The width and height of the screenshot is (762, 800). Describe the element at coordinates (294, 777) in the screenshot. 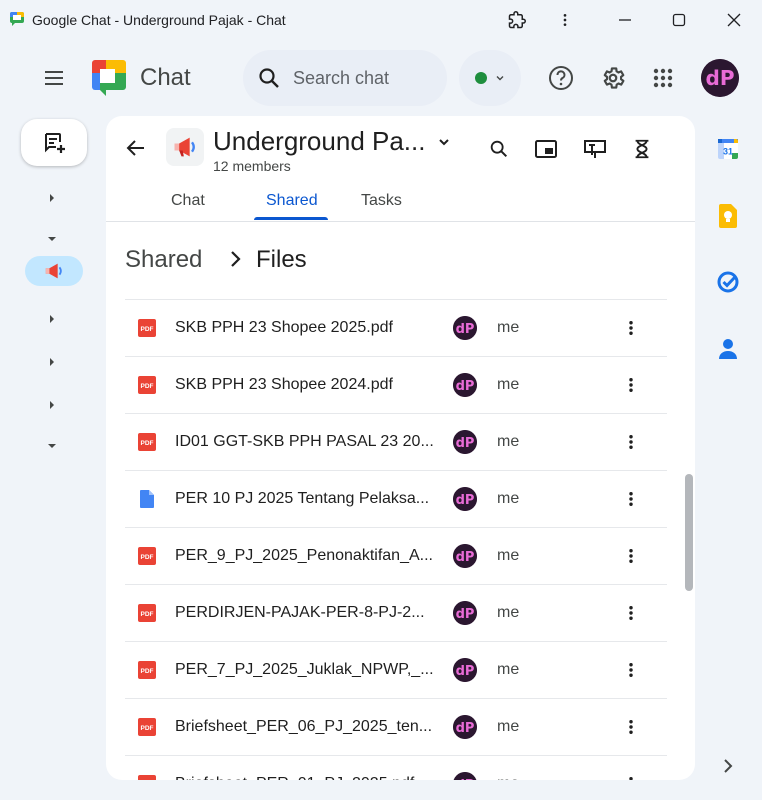

I see `file-name: Briefsheet_PER_01_PJ_2025.pdf` at that location.